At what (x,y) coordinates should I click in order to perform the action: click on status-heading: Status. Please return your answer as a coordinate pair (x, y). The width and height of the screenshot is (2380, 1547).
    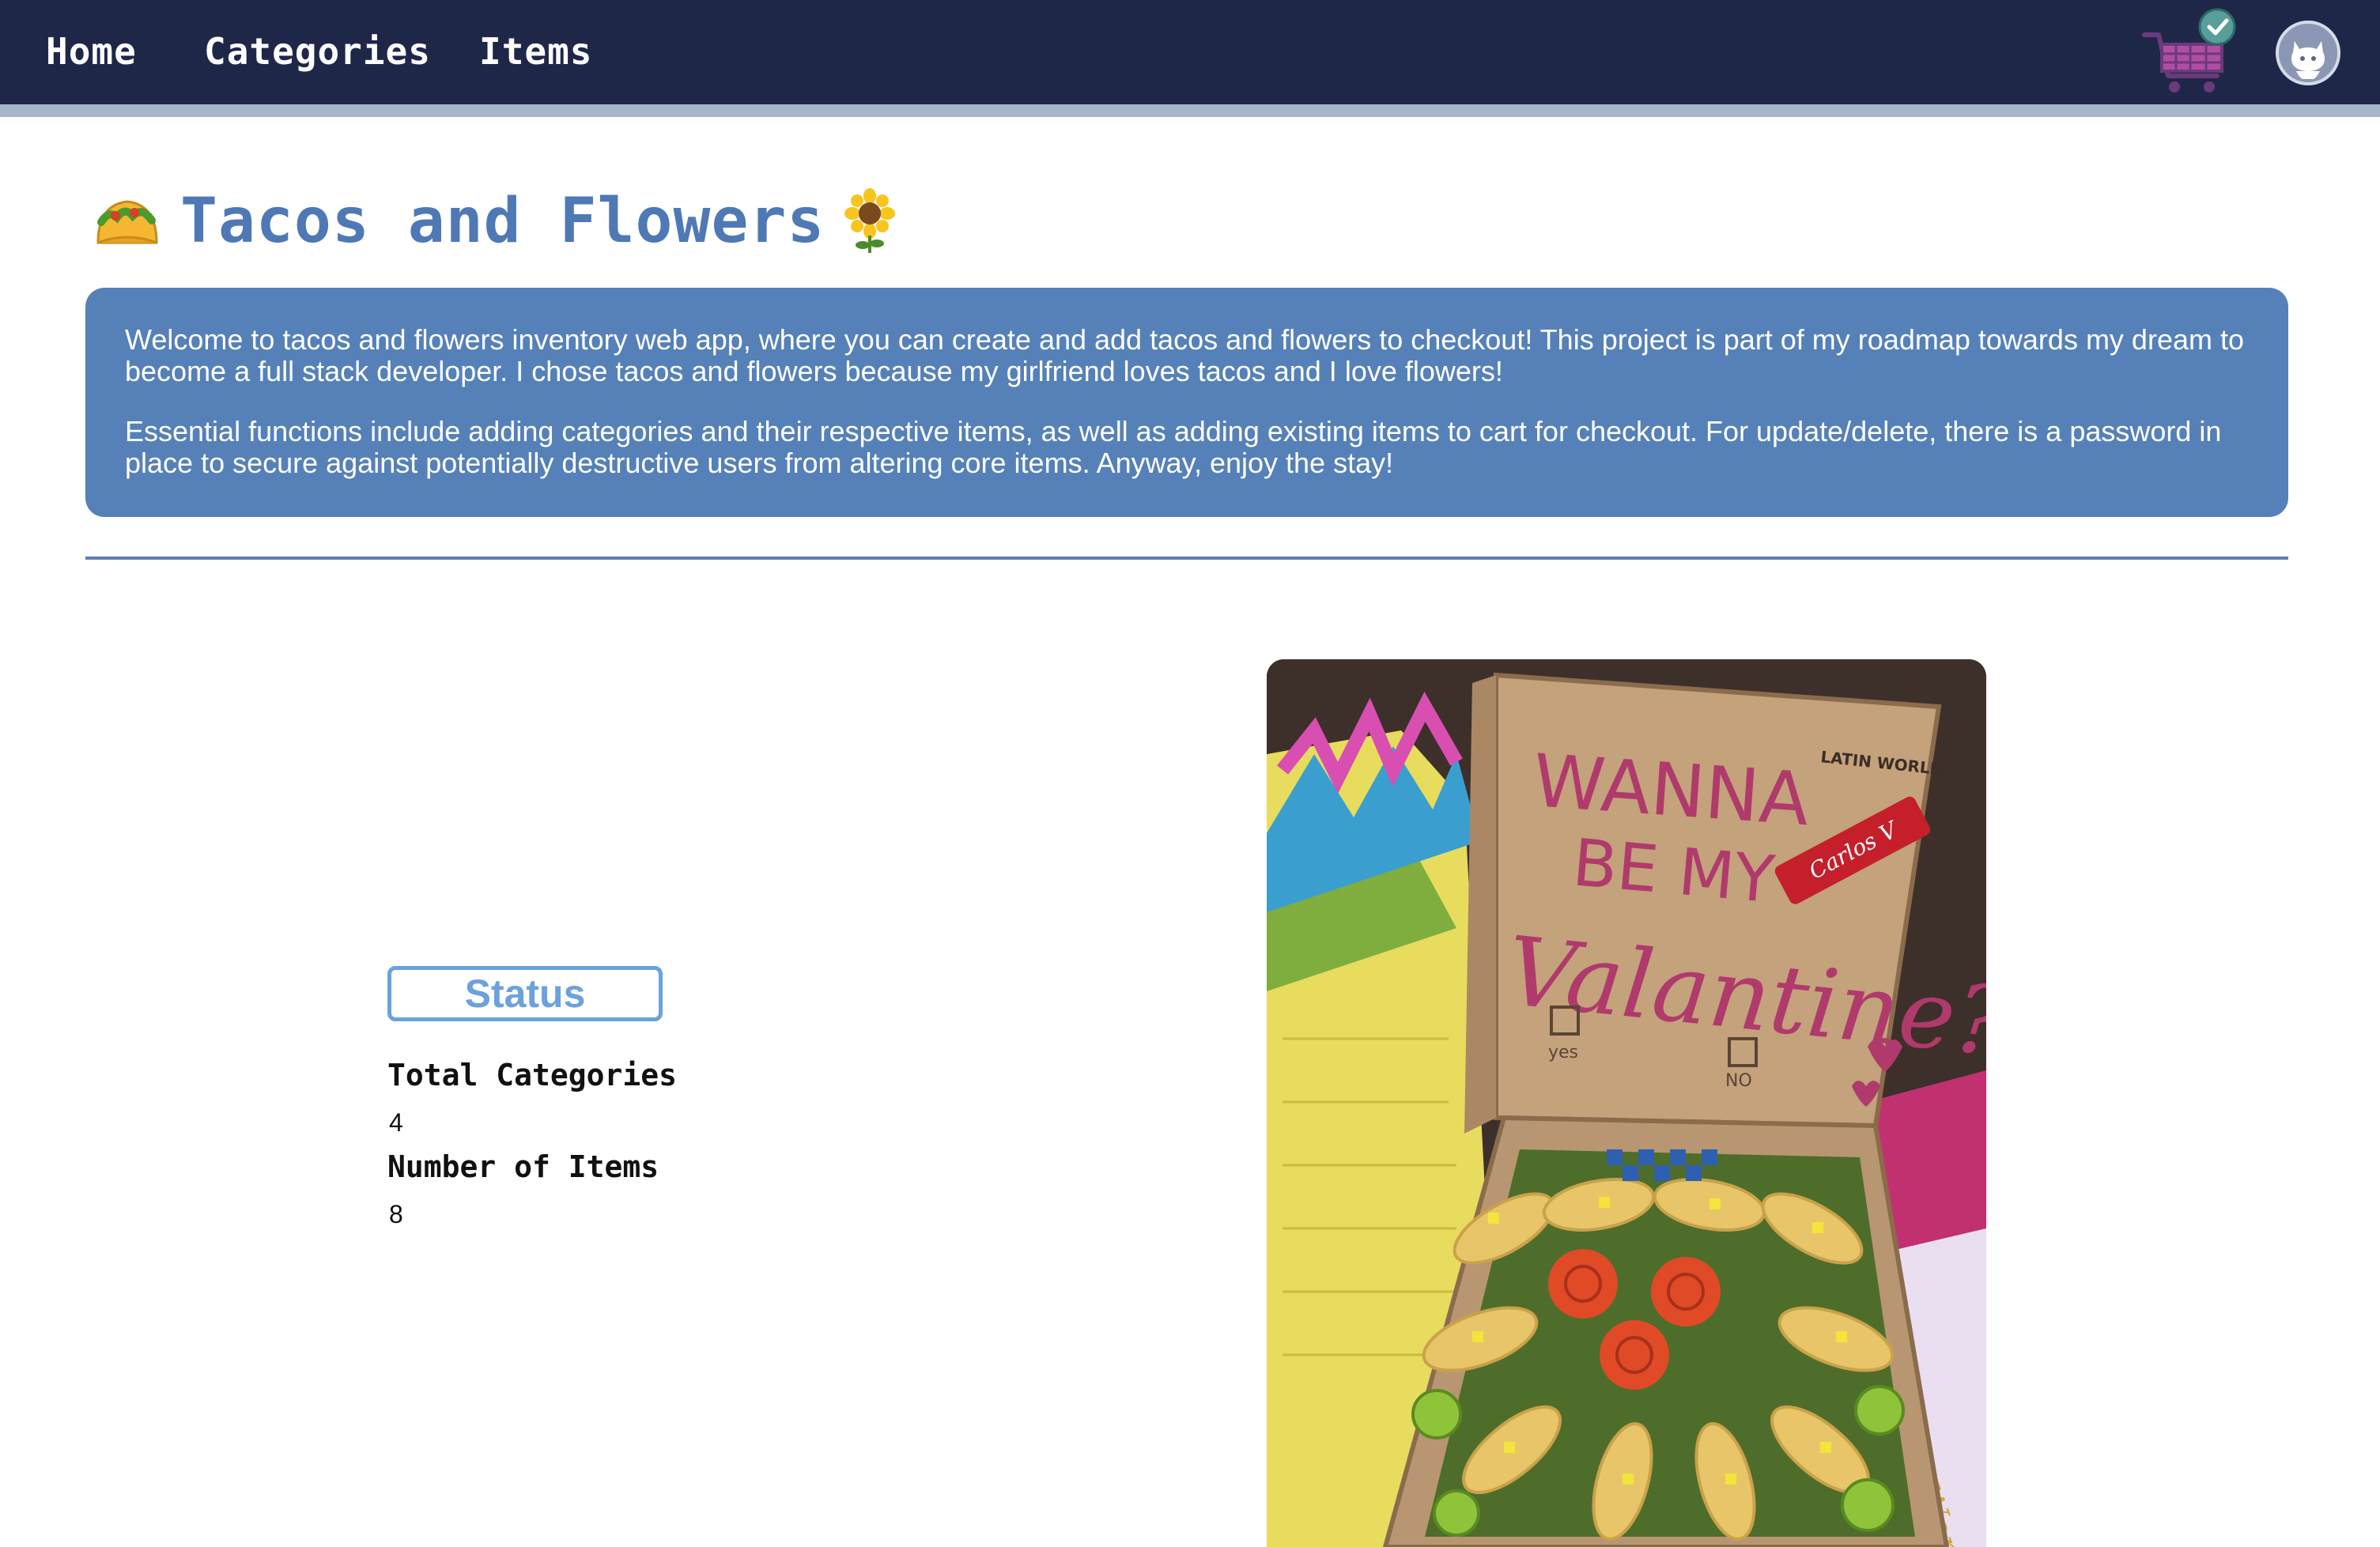
    Looking at the image, I should click on (525, 993).